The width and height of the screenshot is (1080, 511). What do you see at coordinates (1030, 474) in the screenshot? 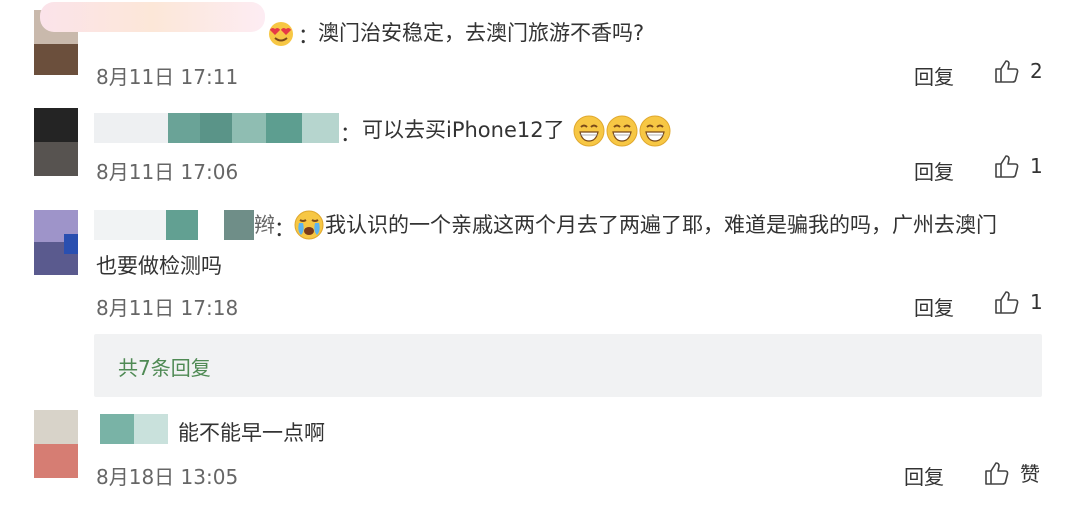
I see `like-label: 赞` at bounding box center [1030, 474].